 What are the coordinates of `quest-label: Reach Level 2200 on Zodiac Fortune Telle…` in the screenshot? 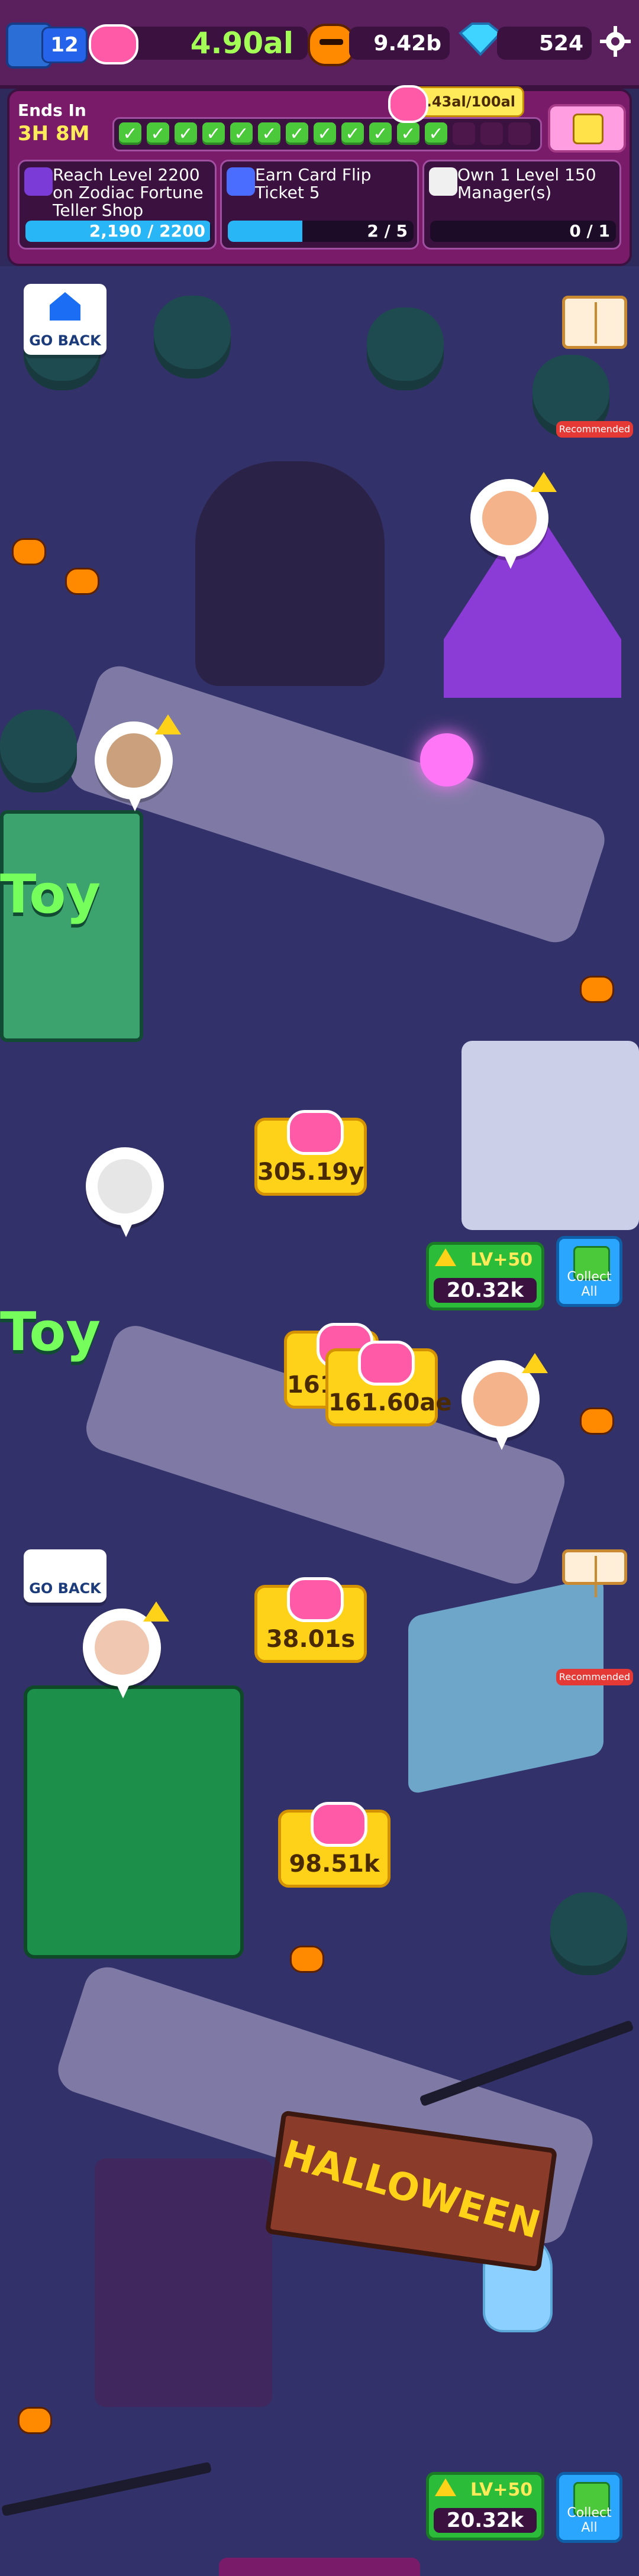 It's located at (128, 193).